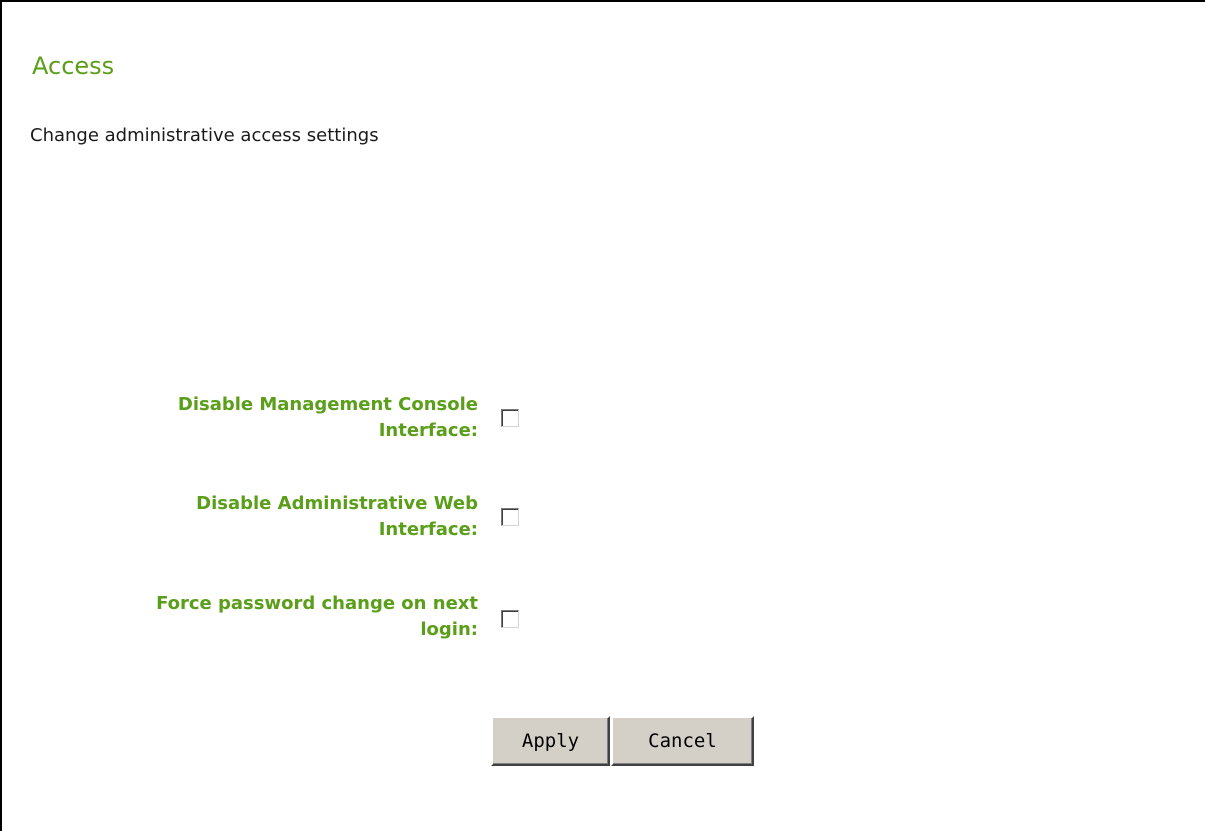 This screenshot has height=831, width=1205. I want to click on page-subtitle: Change administrative access settings, so click(204, 135).